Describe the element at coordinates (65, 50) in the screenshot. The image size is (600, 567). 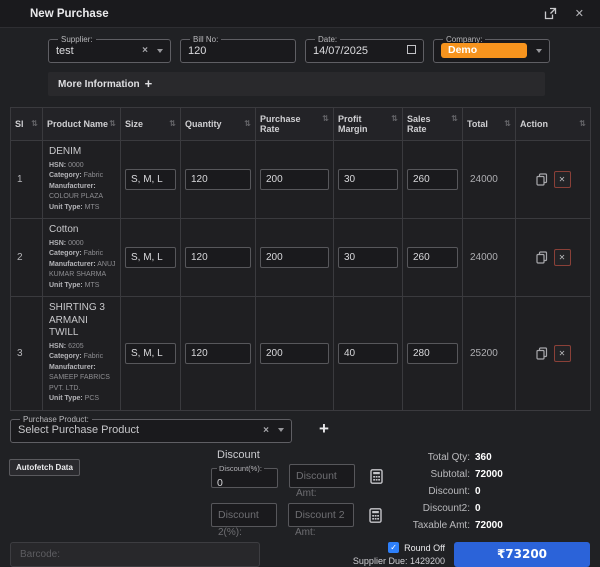
I see `supplier-value: test` at that location.